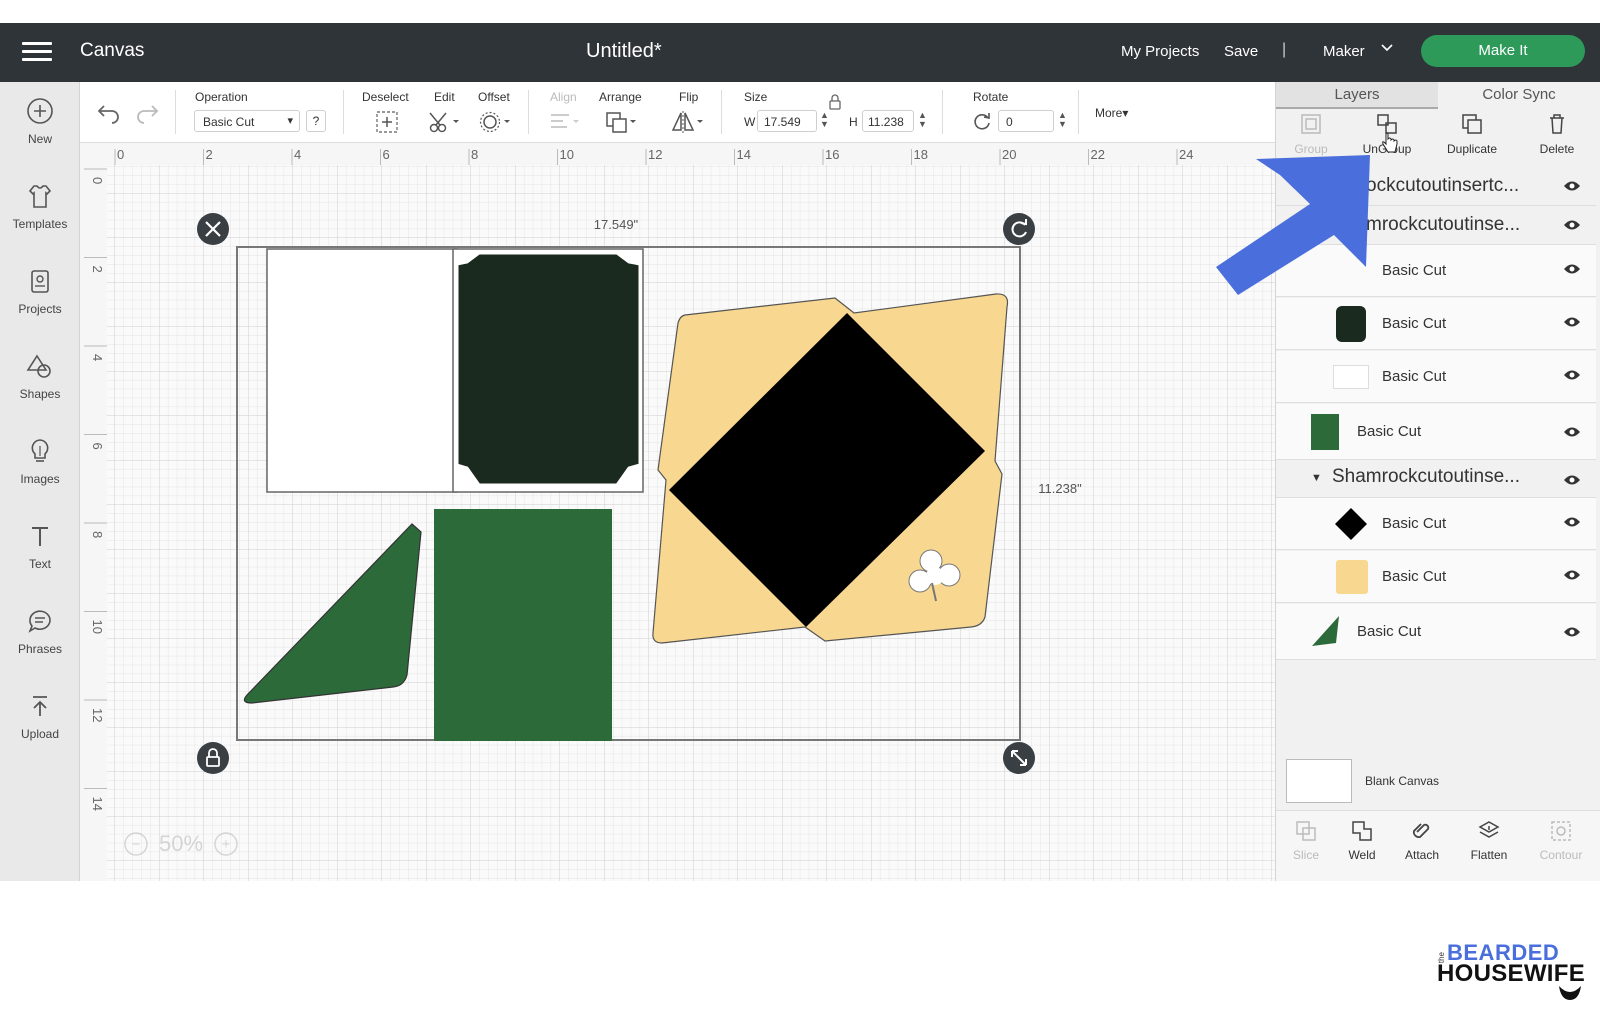  Describe the element at coordinates (40, 121) in the screenshot. I see `sidebar-item-new: New` at that location.